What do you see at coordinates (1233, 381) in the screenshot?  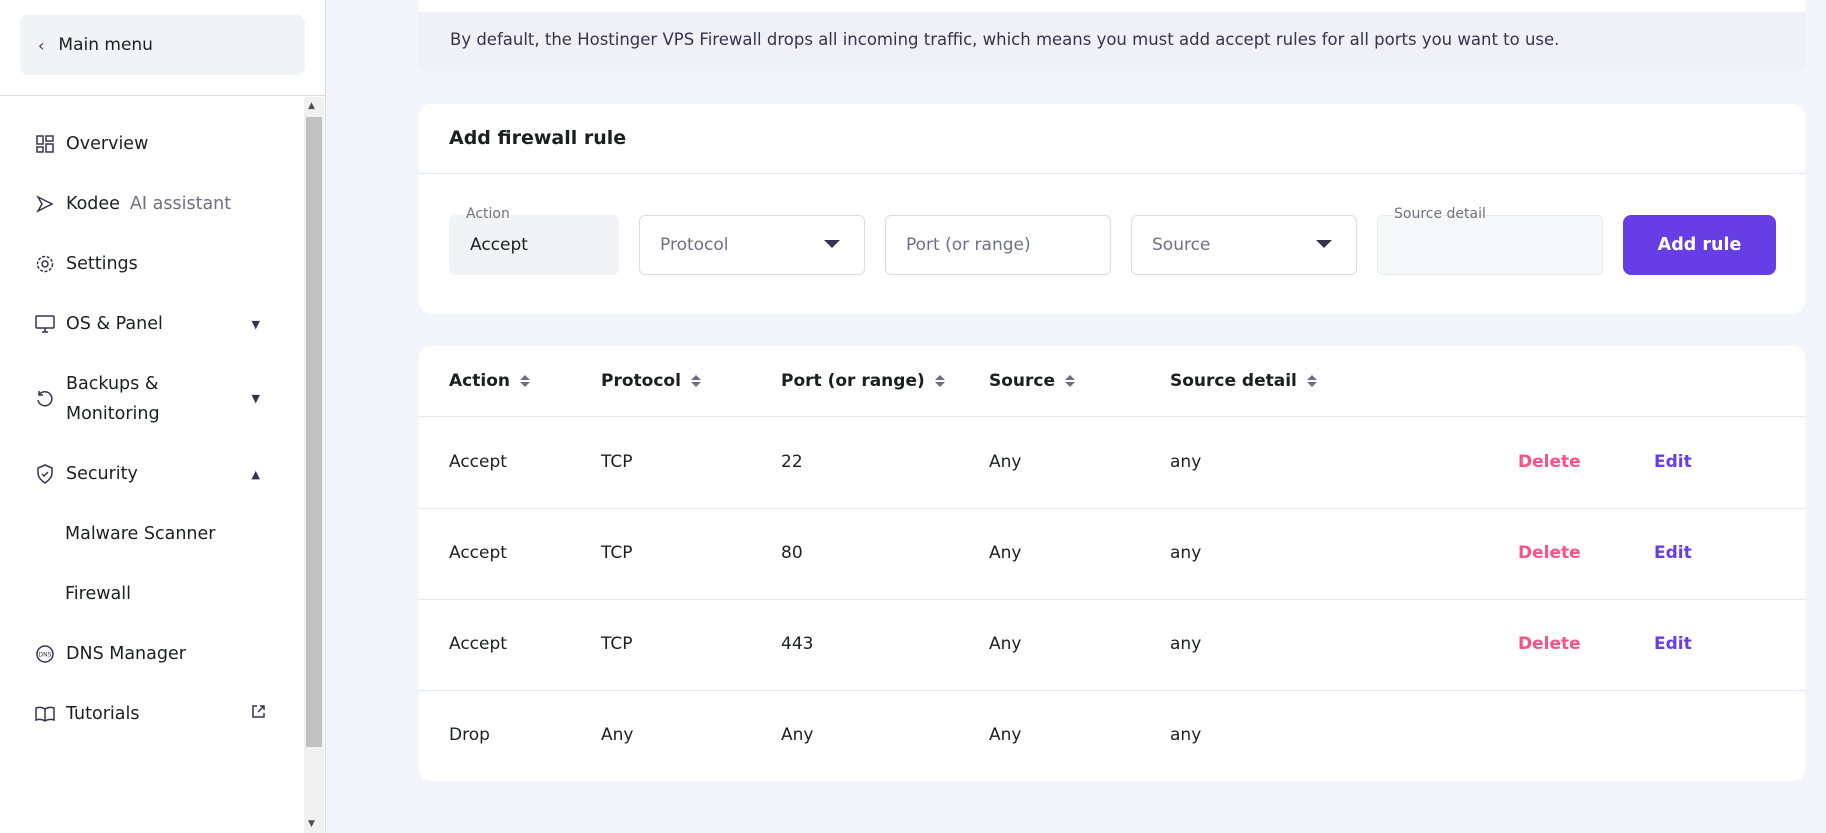 I see `header-label: Source detail` at bounding box center [1233, 381].